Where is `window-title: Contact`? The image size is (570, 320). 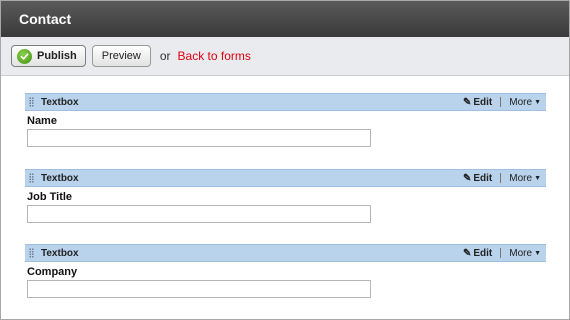
window-title: Contact is located at coordinates (285, 19).